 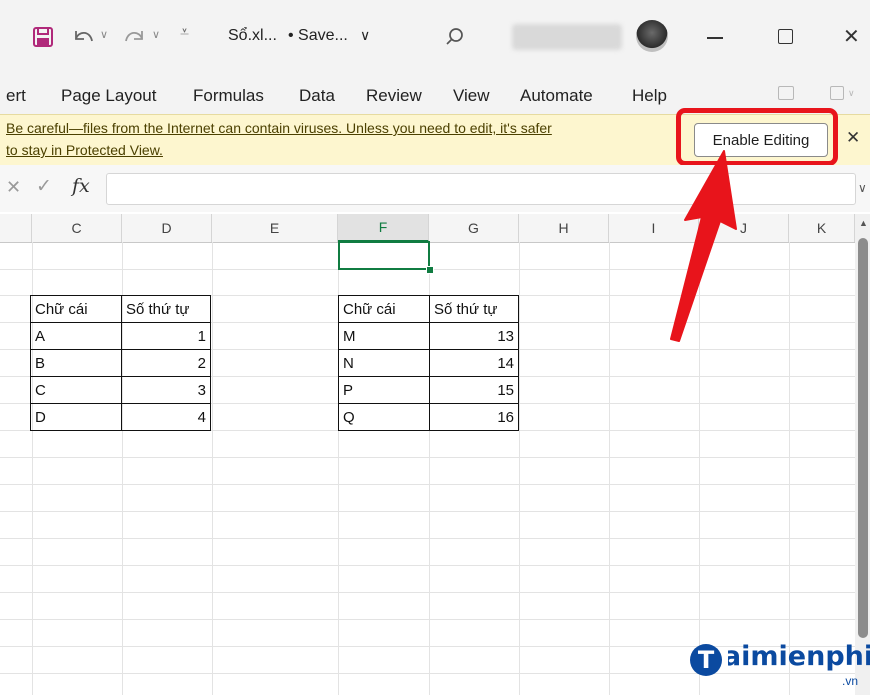 I want to click on tab-help: Help, so click(x=649, y=96).